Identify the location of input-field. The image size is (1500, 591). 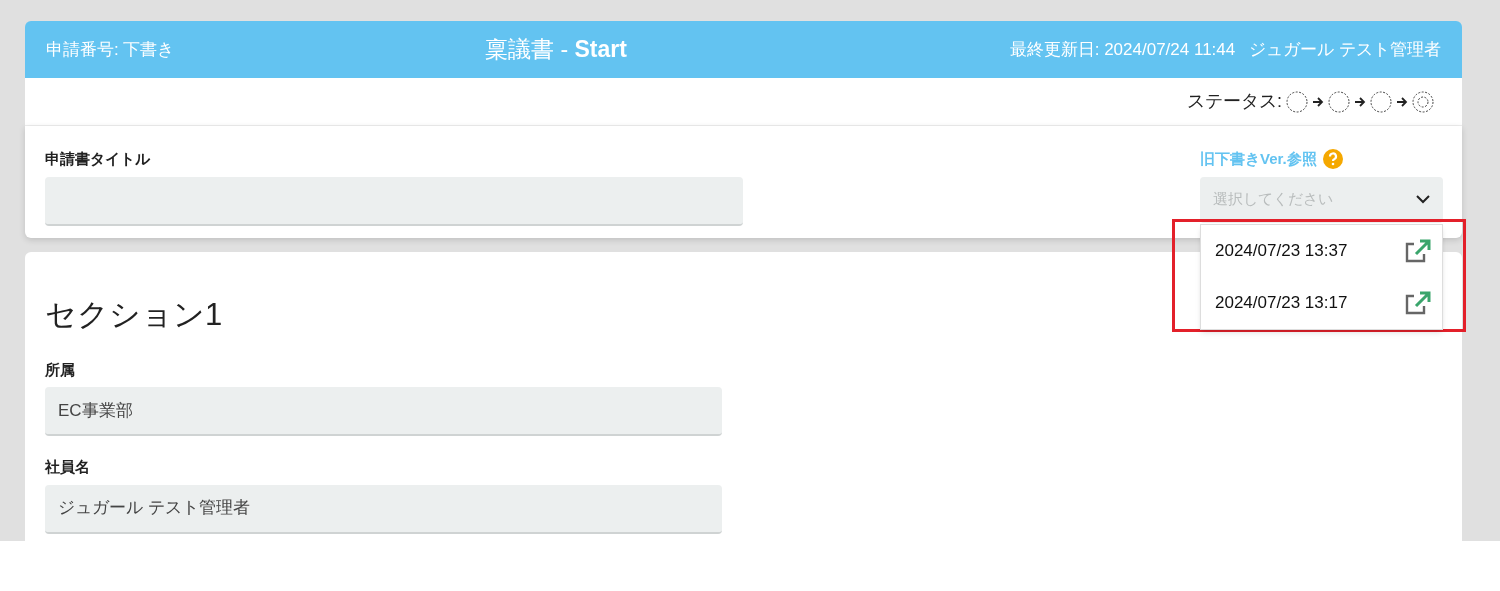
(394, 201).